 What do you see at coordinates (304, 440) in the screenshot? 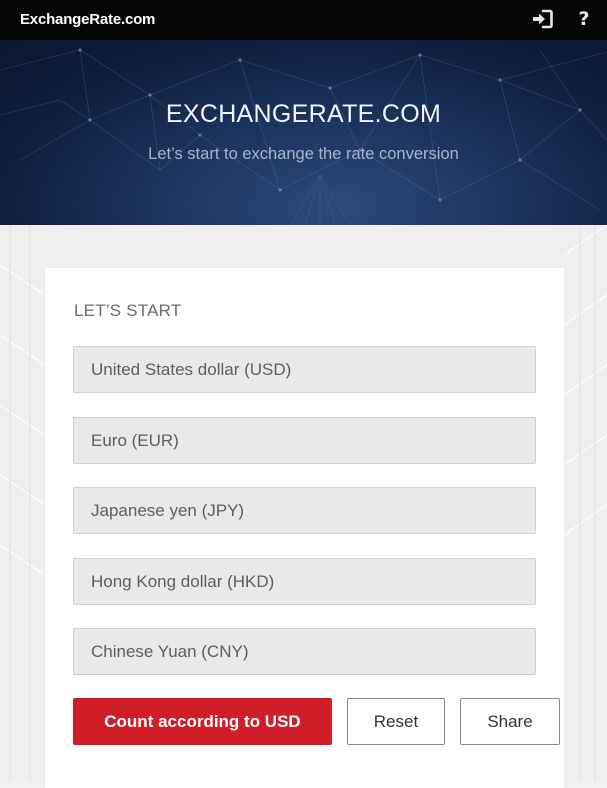
I see `eur-input` at bounding box center [304, 440].